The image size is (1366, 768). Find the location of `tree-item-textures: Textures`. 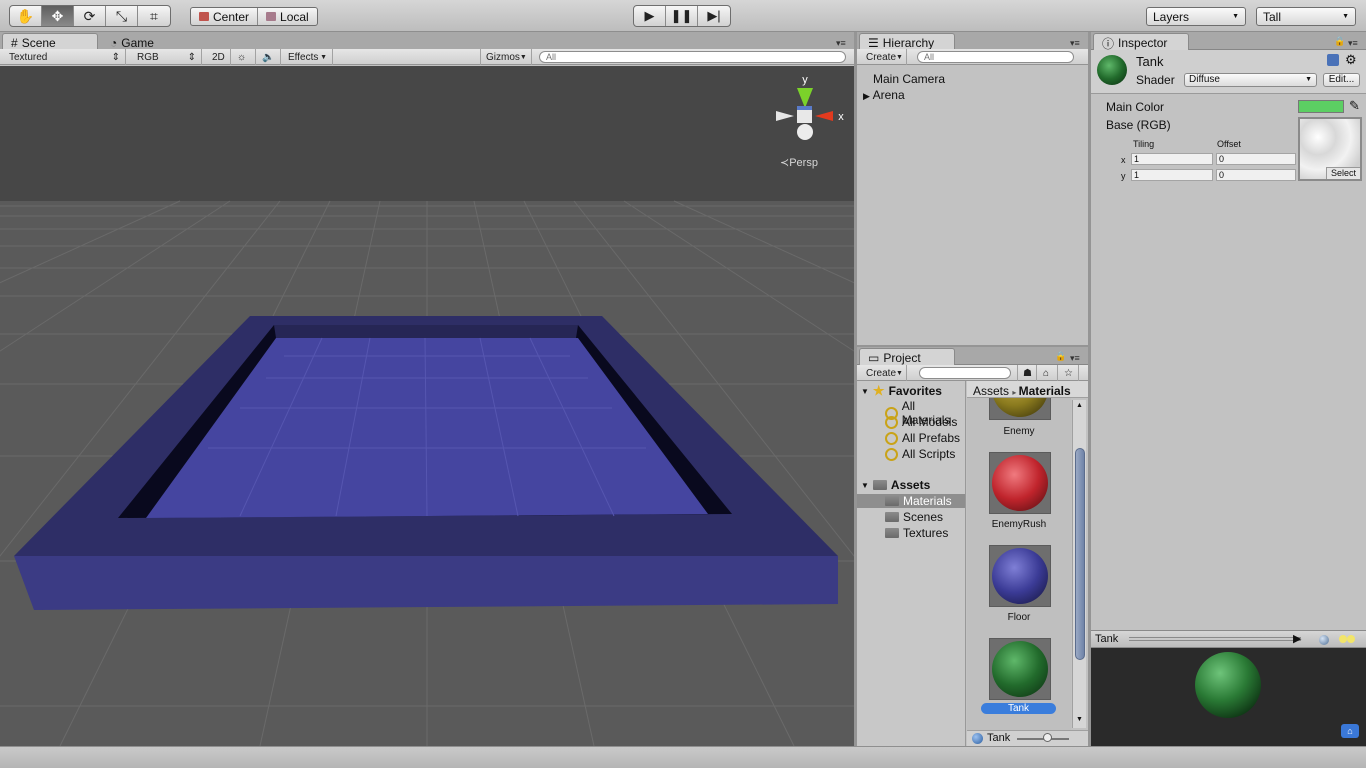

tree-item-textures: Textures is located at coordinates (916, 533).